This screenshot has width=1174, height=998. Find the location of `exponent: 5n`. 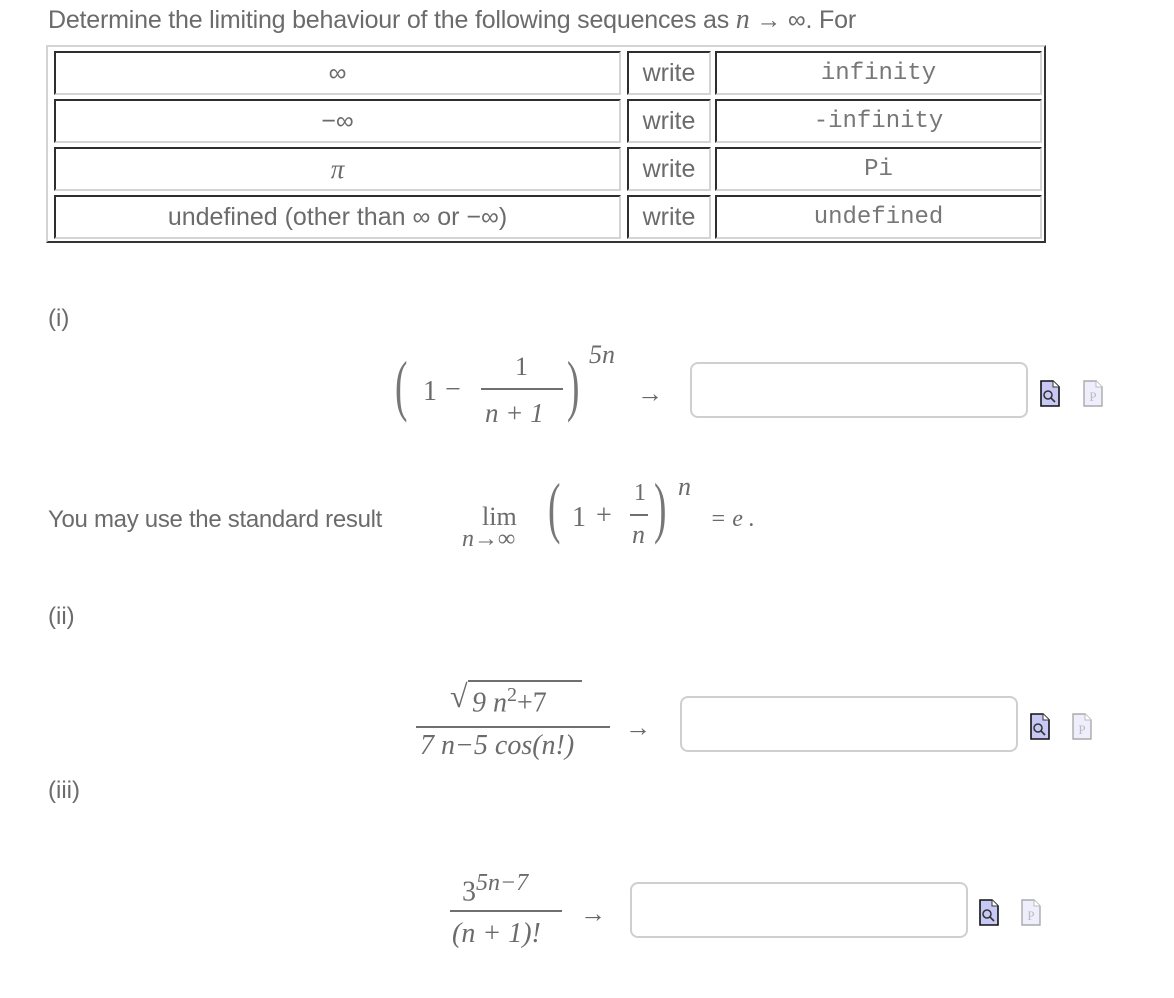

exponent: 5n is located at coordinates (602, 354).